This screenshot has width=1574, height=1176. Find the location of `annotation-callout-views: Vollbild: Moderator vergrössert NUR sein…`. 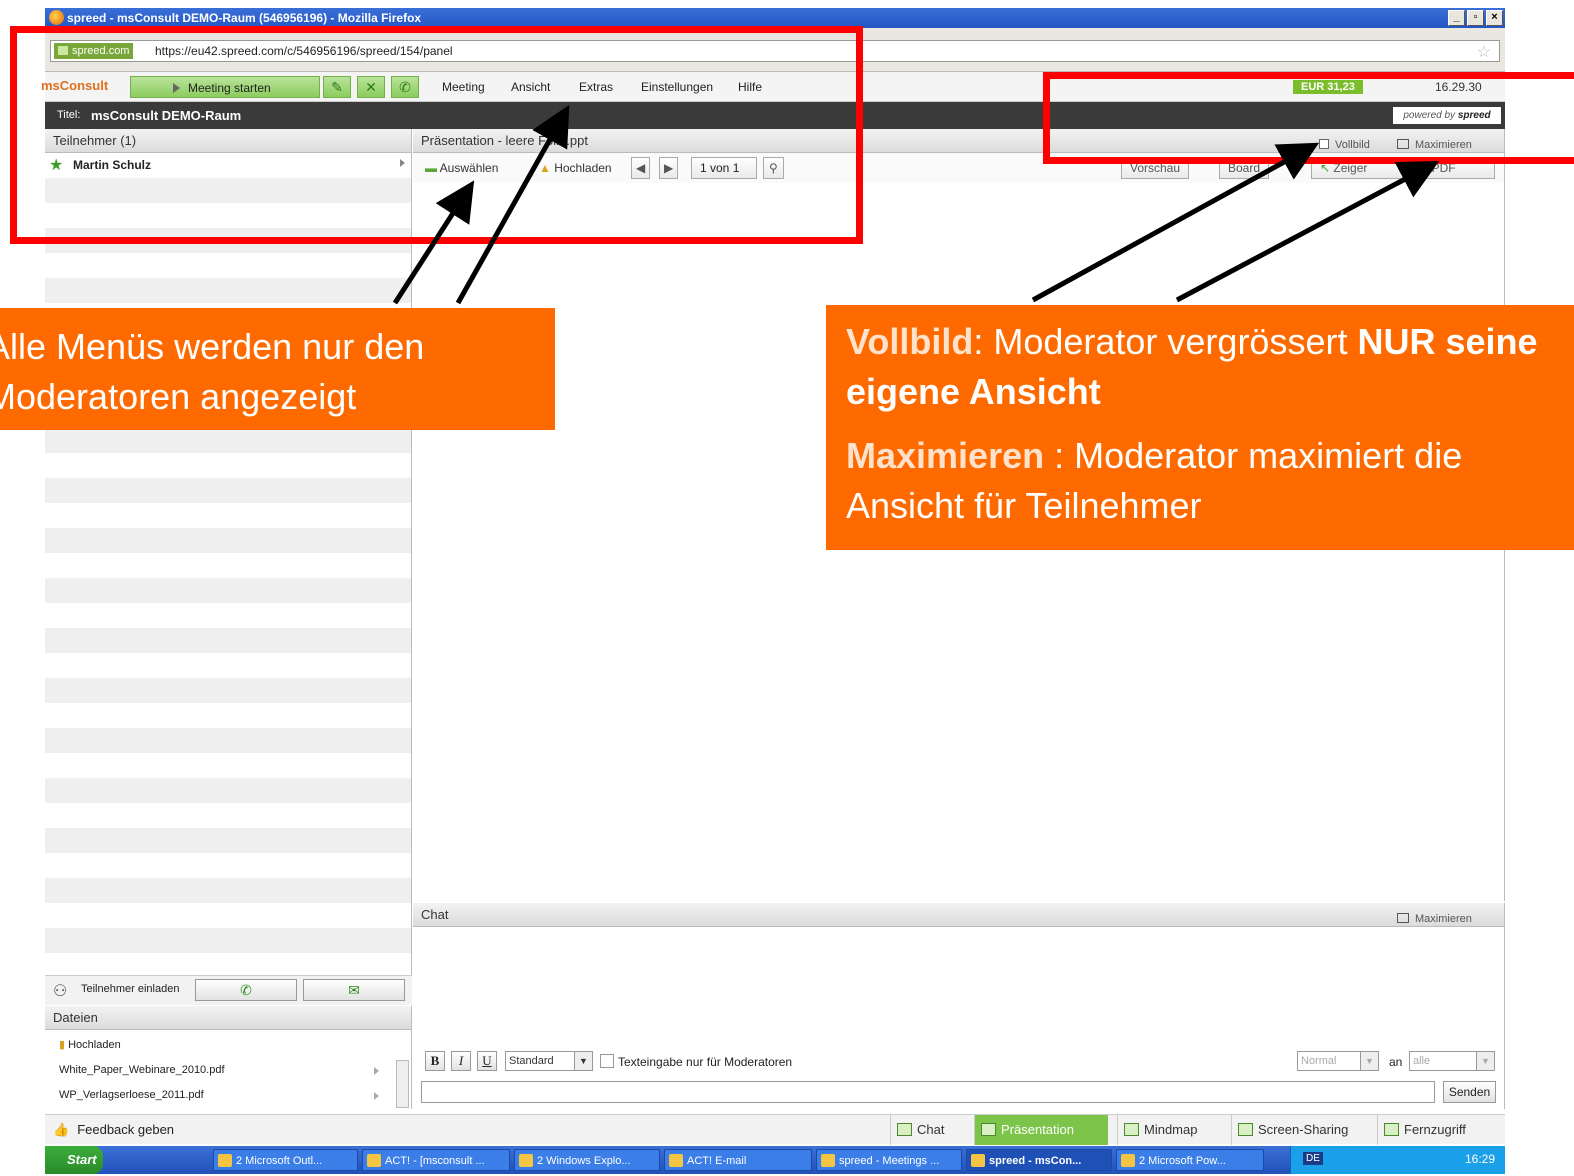

annotation-callout-views: Vollbild: Moderator vergrössert NUR sein… is located at coordinates (1200, 427).